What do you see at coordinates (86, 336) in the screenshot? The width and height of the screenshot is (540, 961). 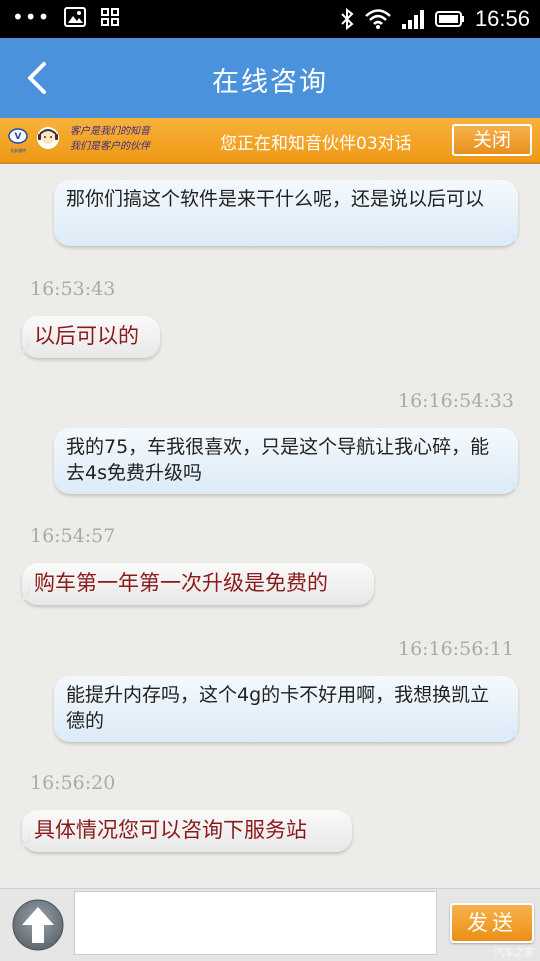 I see `message-text: 以后可以的` at bounding box center [86, 336].